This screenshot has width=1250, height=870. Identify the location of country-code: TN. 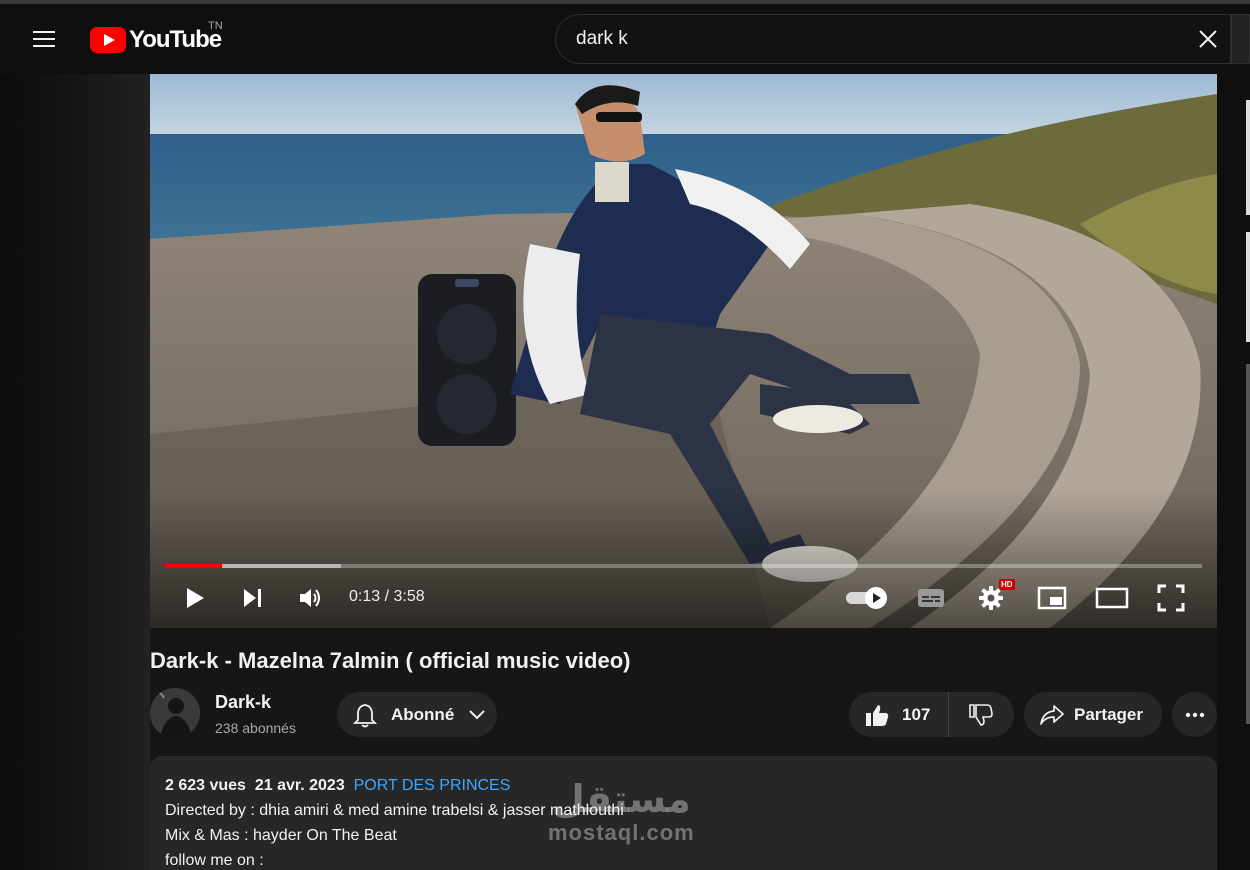
(215, 26).